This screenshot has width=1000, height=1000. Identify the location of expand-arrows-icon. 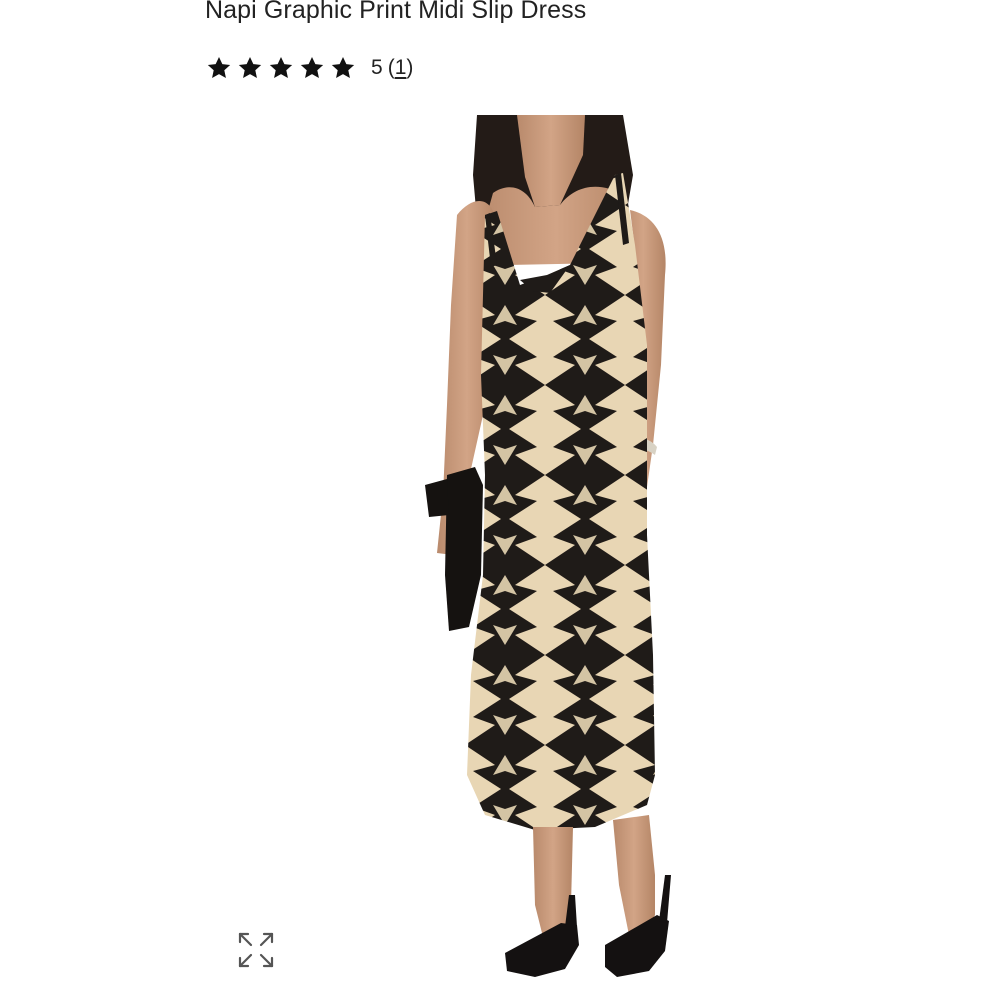
(256, 950).